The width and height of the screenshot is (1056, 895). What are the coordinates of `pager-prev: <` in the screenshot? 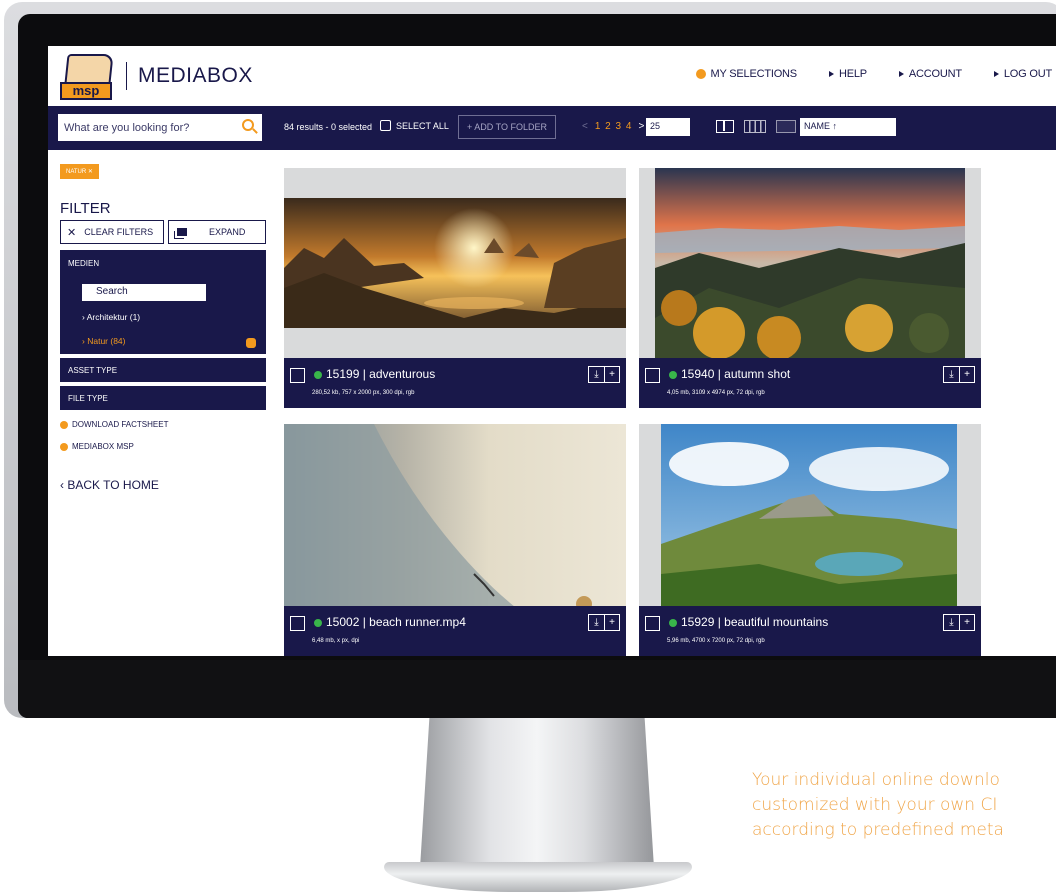 It's located at (585, 126).